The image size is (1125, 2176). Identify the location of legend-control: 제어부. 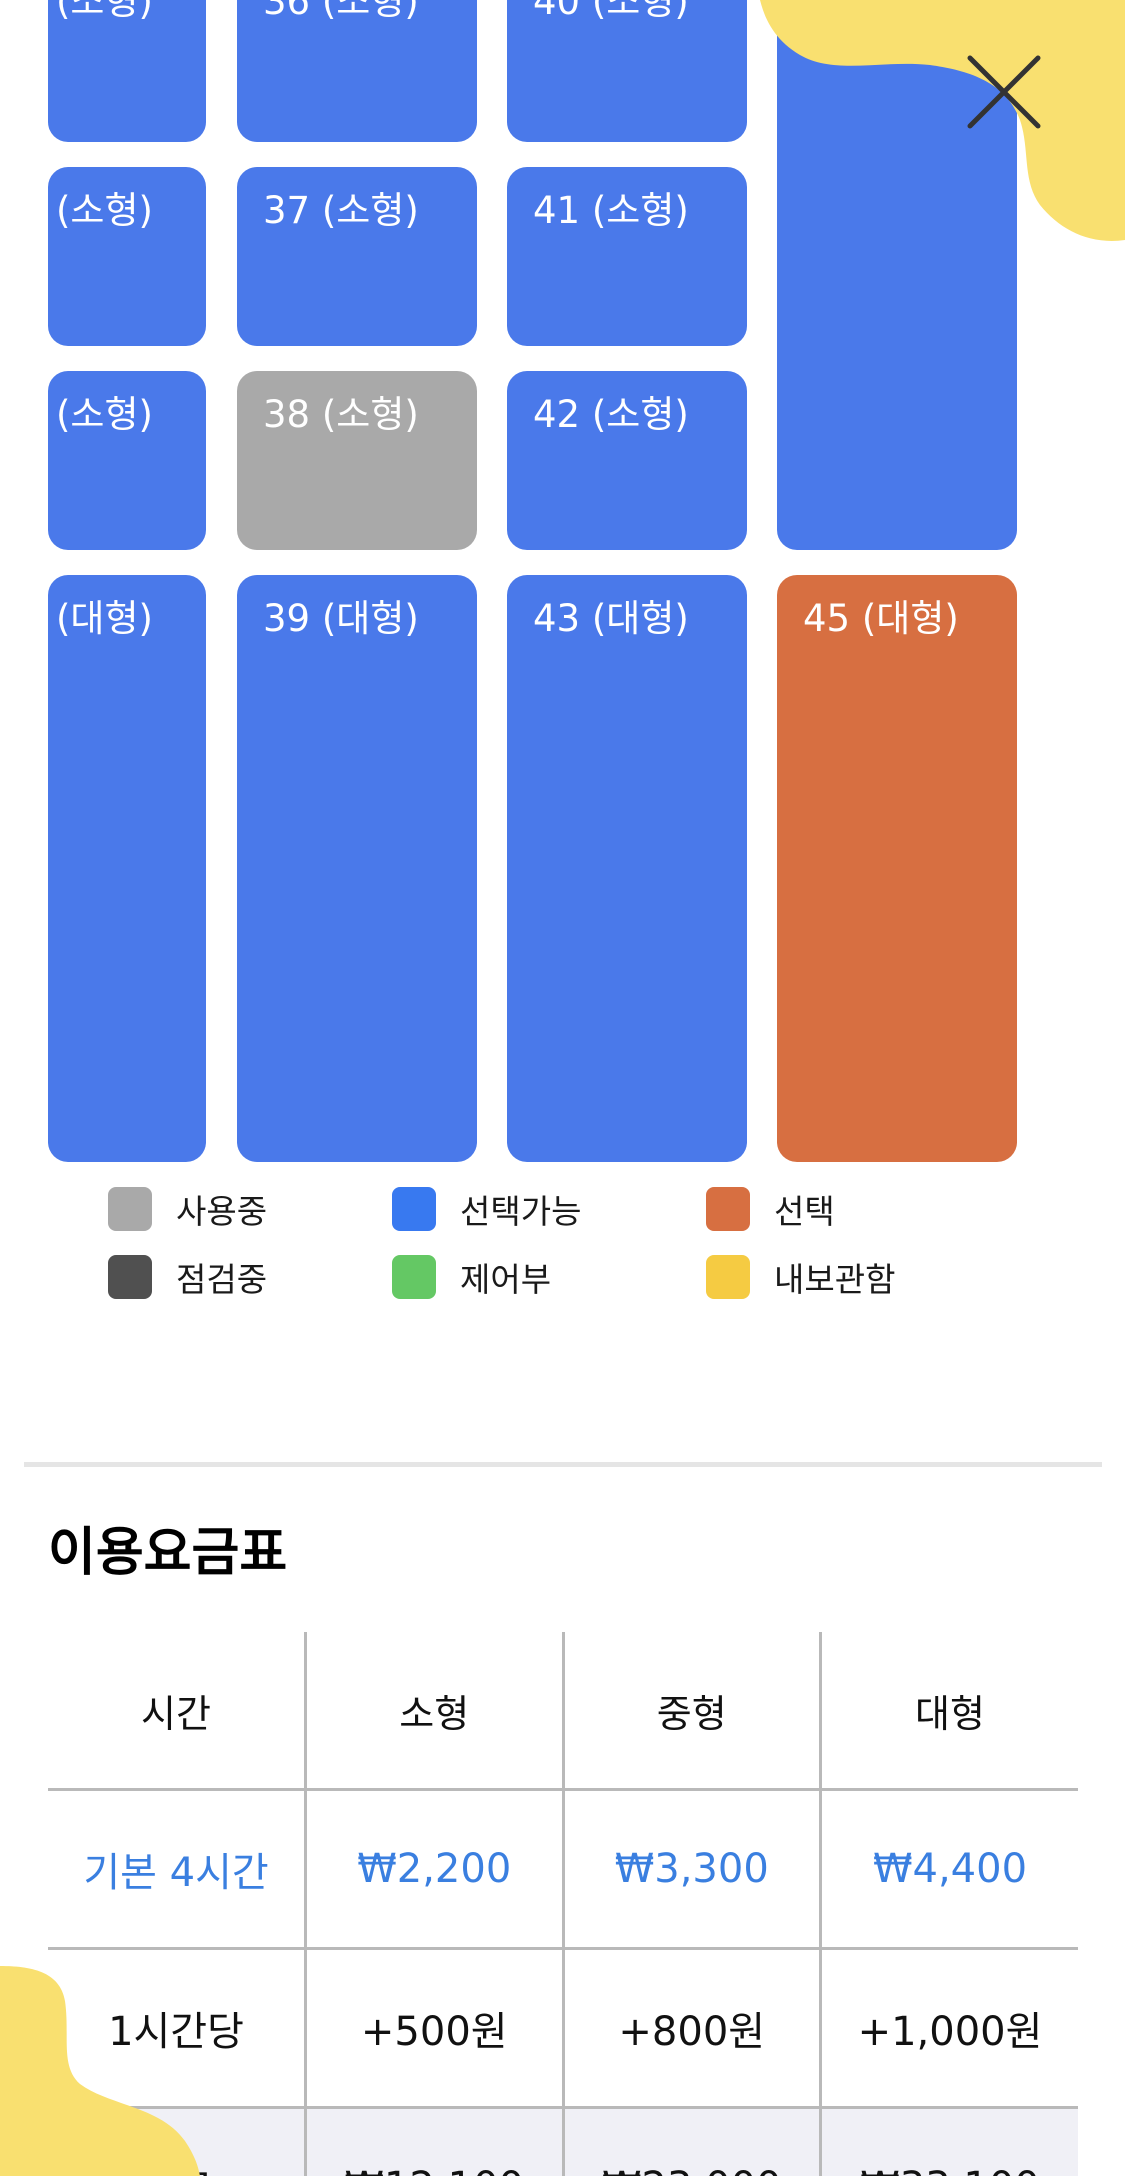
(471, 1277).